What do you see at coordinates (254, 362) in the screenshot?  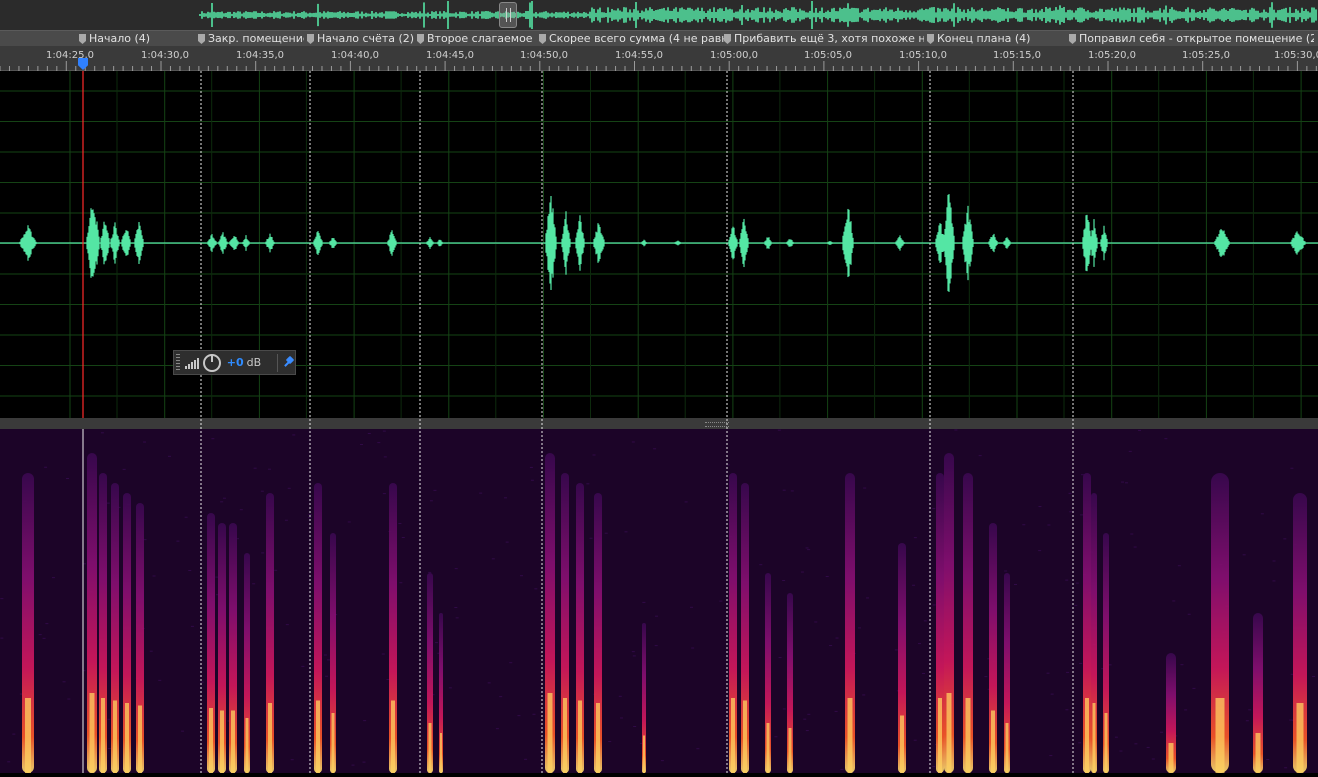 I see `gain-unit: dB` at bounding box center [254, 362].